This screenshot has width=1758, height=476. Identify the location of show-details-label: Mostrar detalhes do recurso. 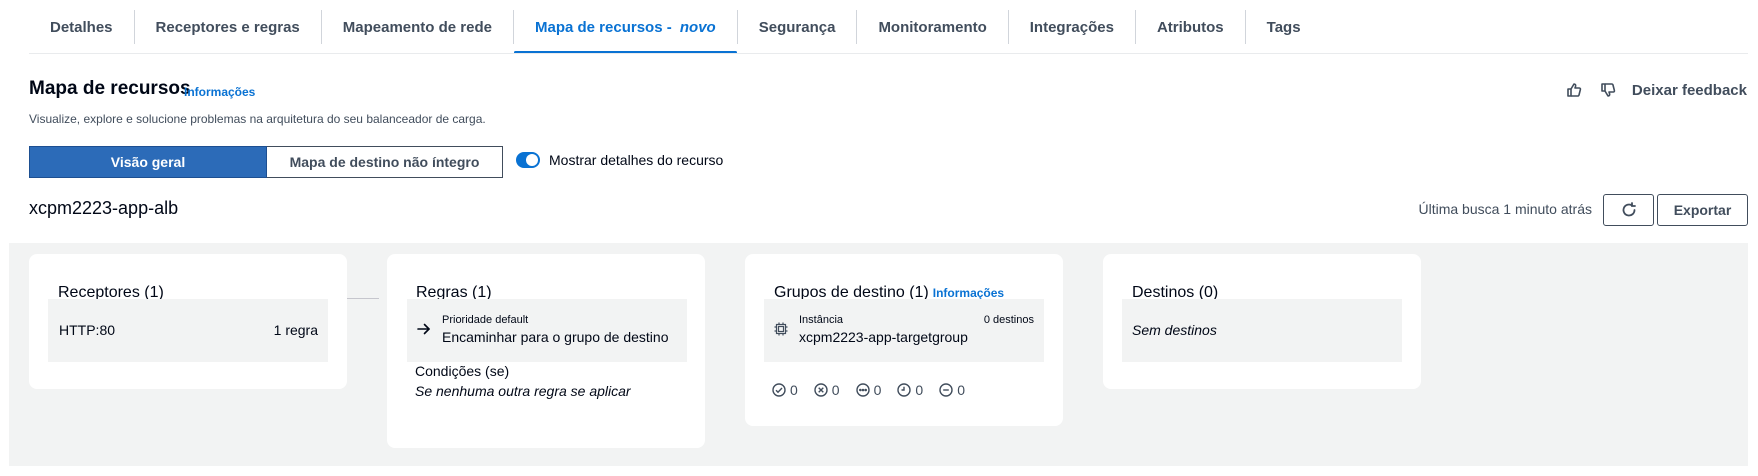
(636, 160).